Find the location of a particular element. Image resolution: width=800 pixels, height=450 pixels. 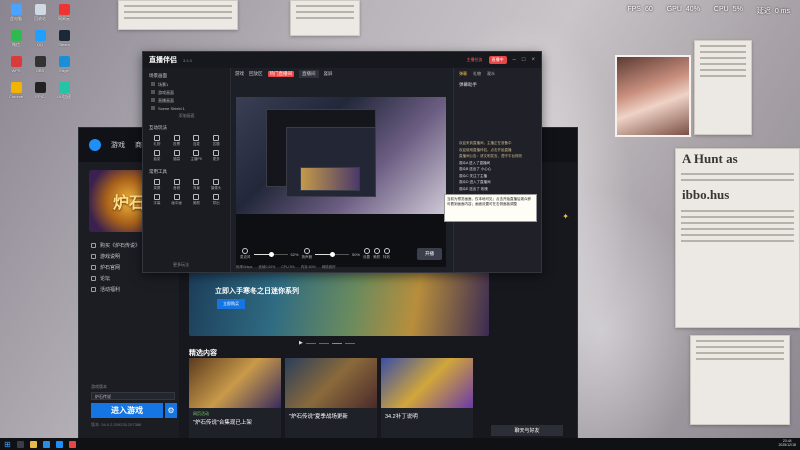

stream-app-icon is located at coordinates (72, 444).